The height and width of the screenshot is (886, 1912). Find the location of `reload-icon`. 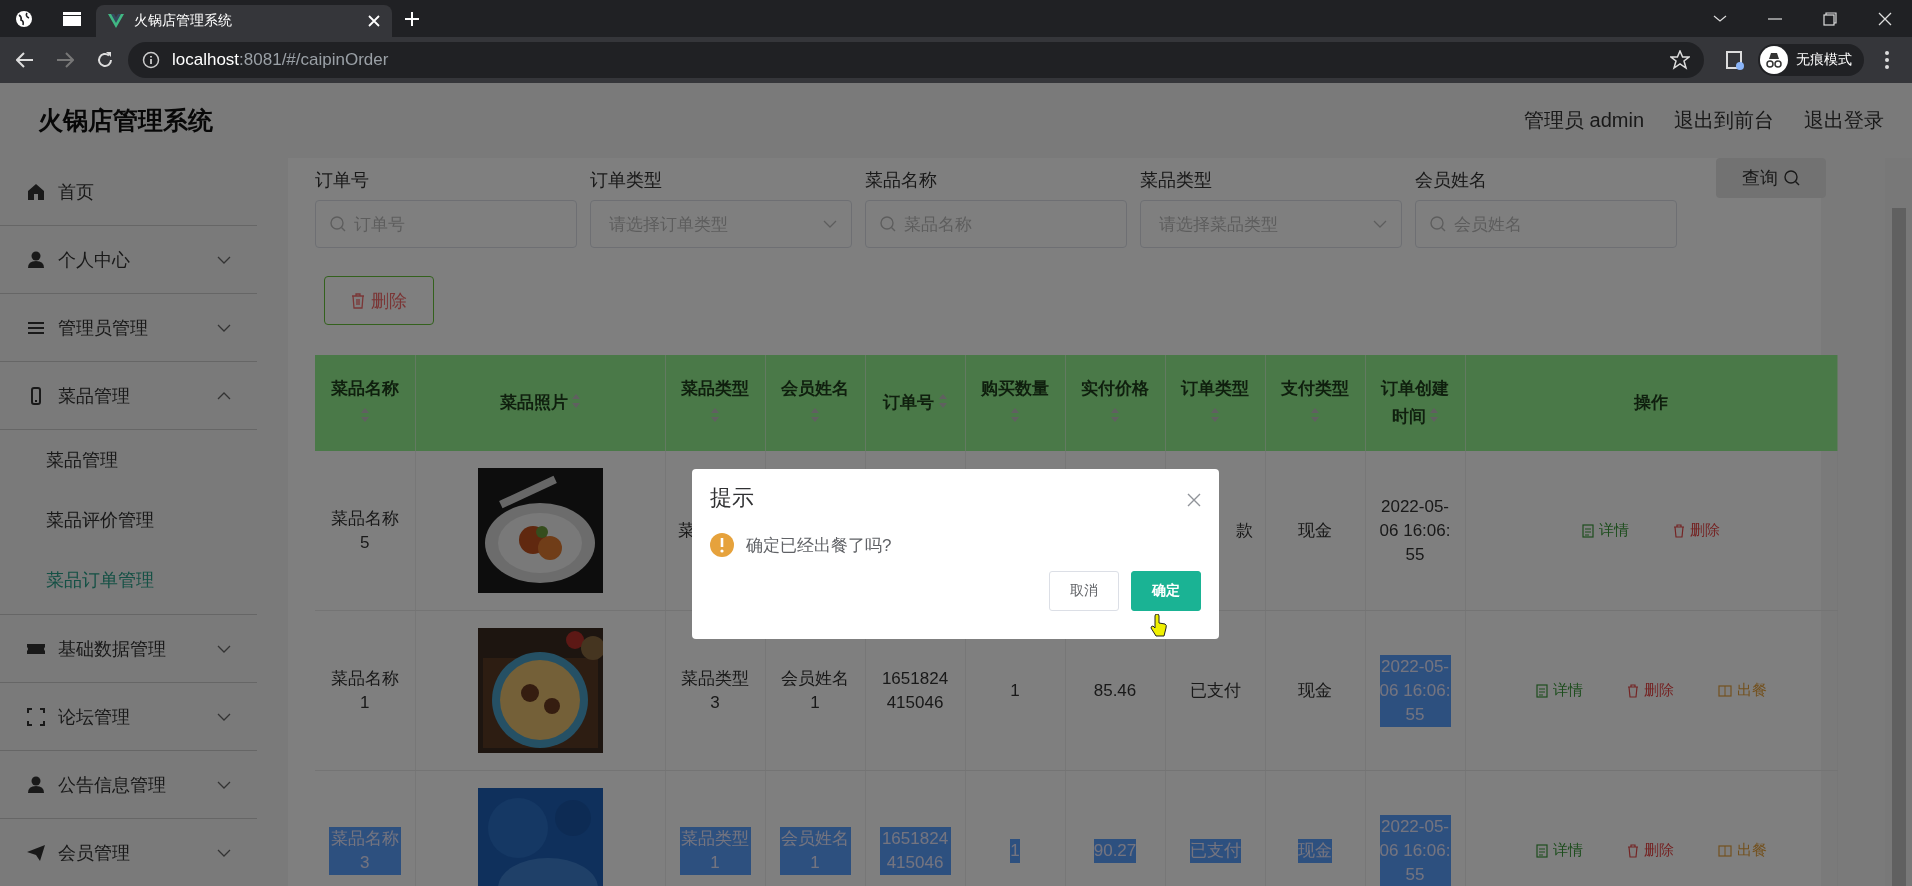

reload-icon is located at coordinates (105, 60).